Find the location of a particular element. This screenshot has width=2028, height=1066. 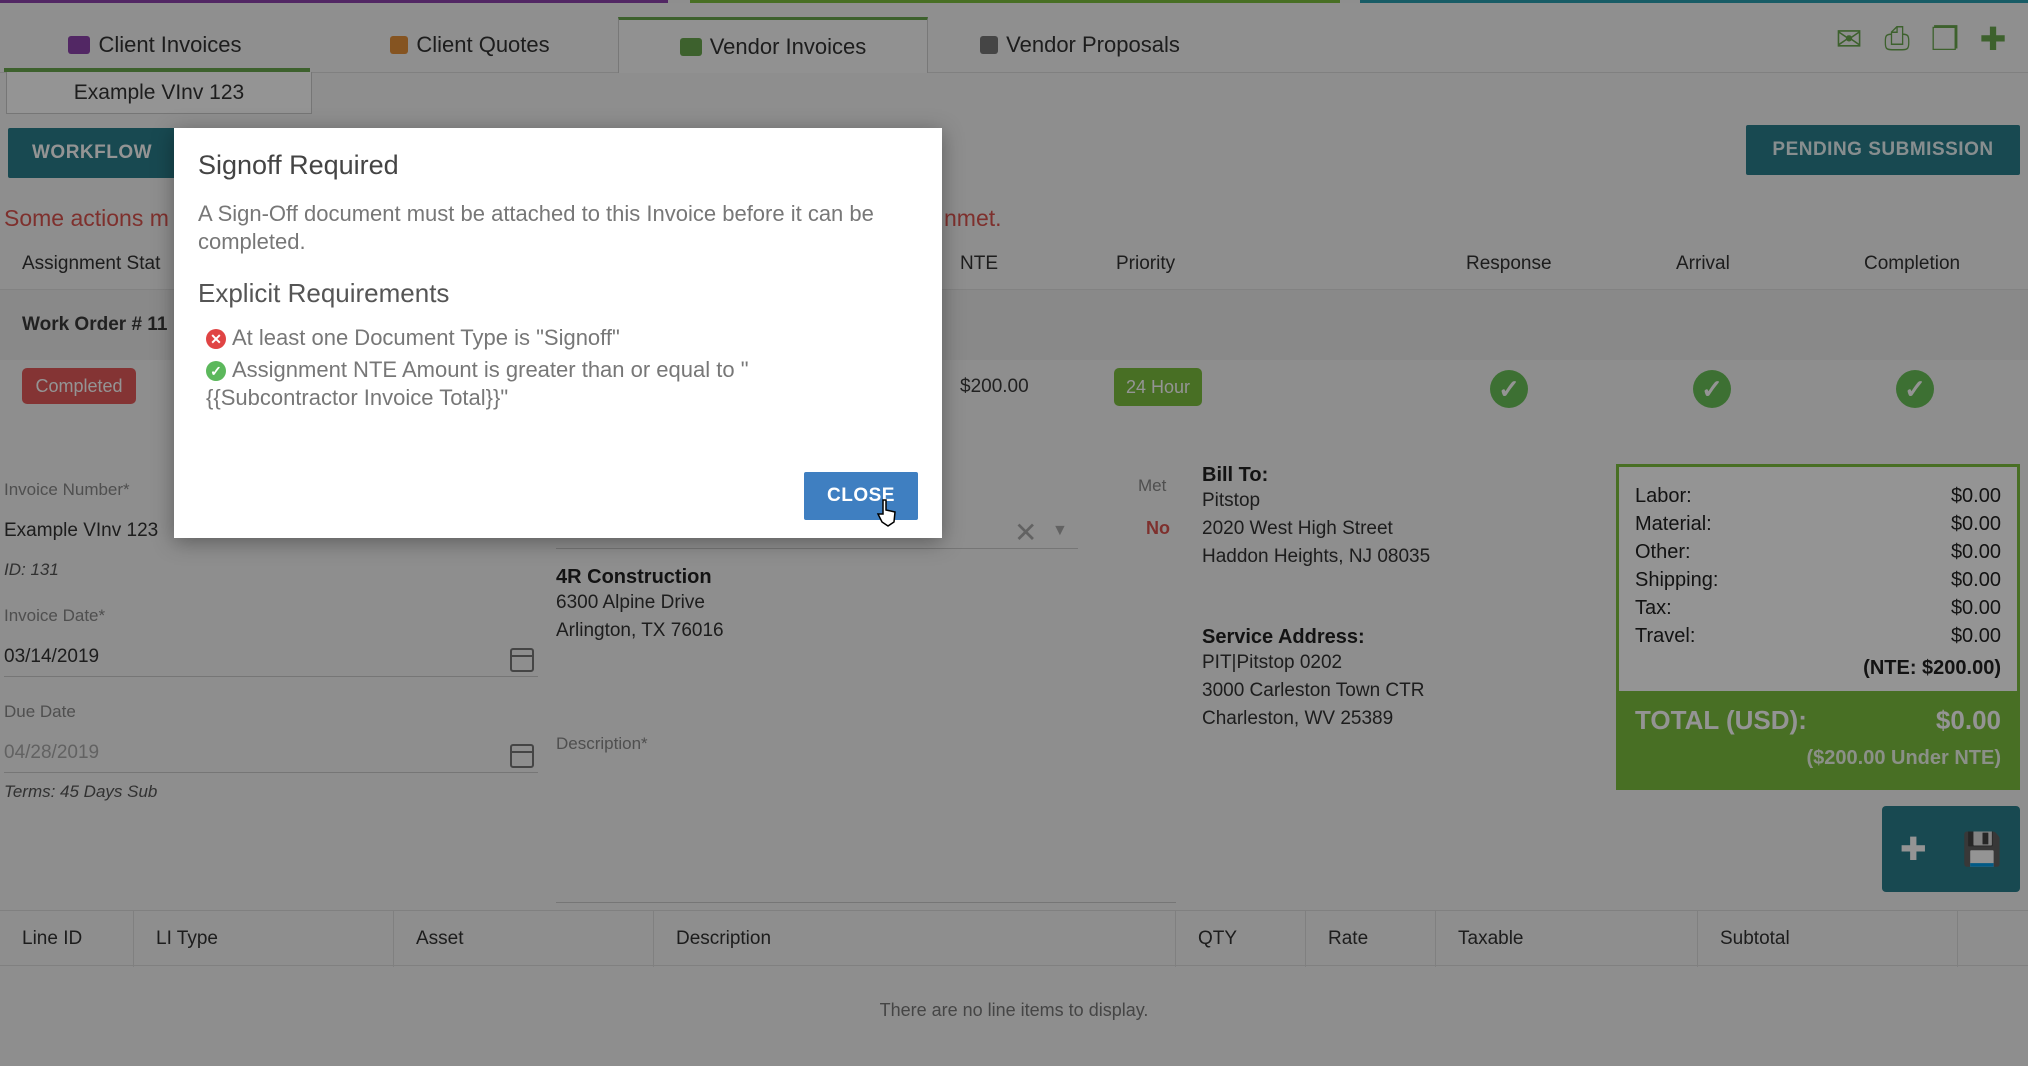

success-icon: ✓ is located at coordinates (216, 371).